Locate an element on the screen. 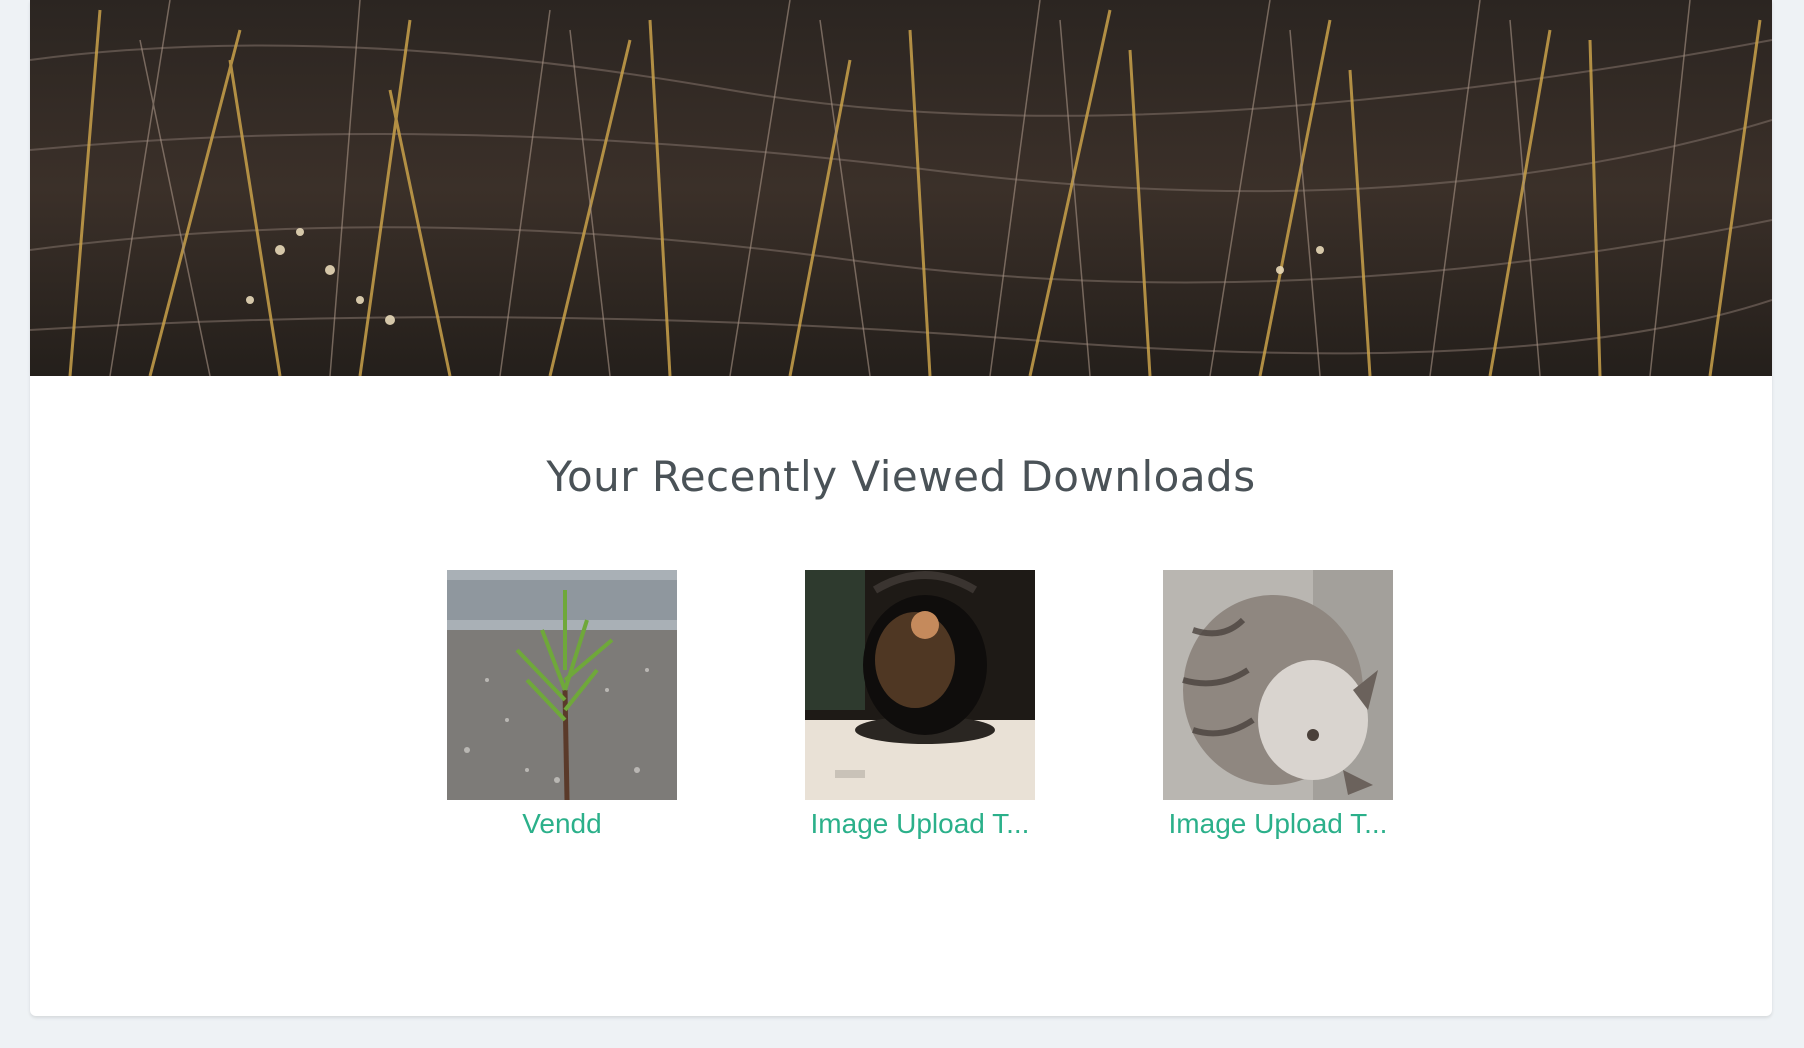 This screenshot has width=1804, height=1048. download-card-1: Vendd is located at coordinates (562, 705).